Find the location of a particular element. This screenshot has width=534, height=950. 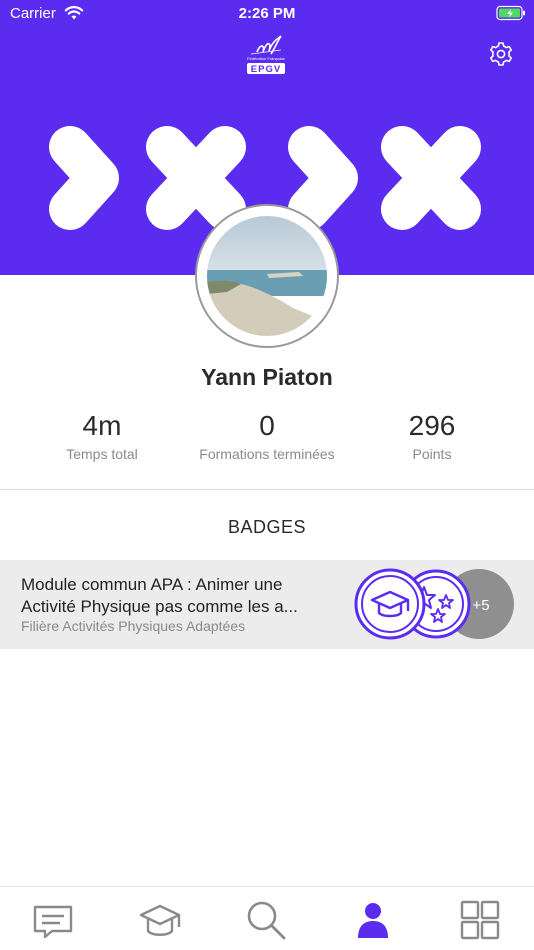

badge-icons: +5 is located at coordinates (434, 604).